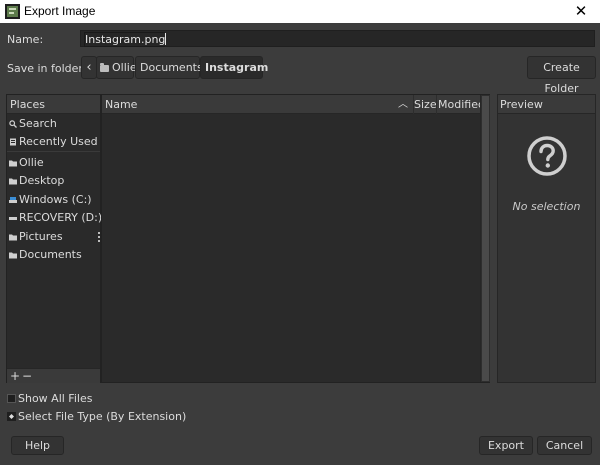 This screenshot has width=600, height=465. Describe the element at coordinates (38, 123) in the screenshot. I see `place-label: Search` at that location.